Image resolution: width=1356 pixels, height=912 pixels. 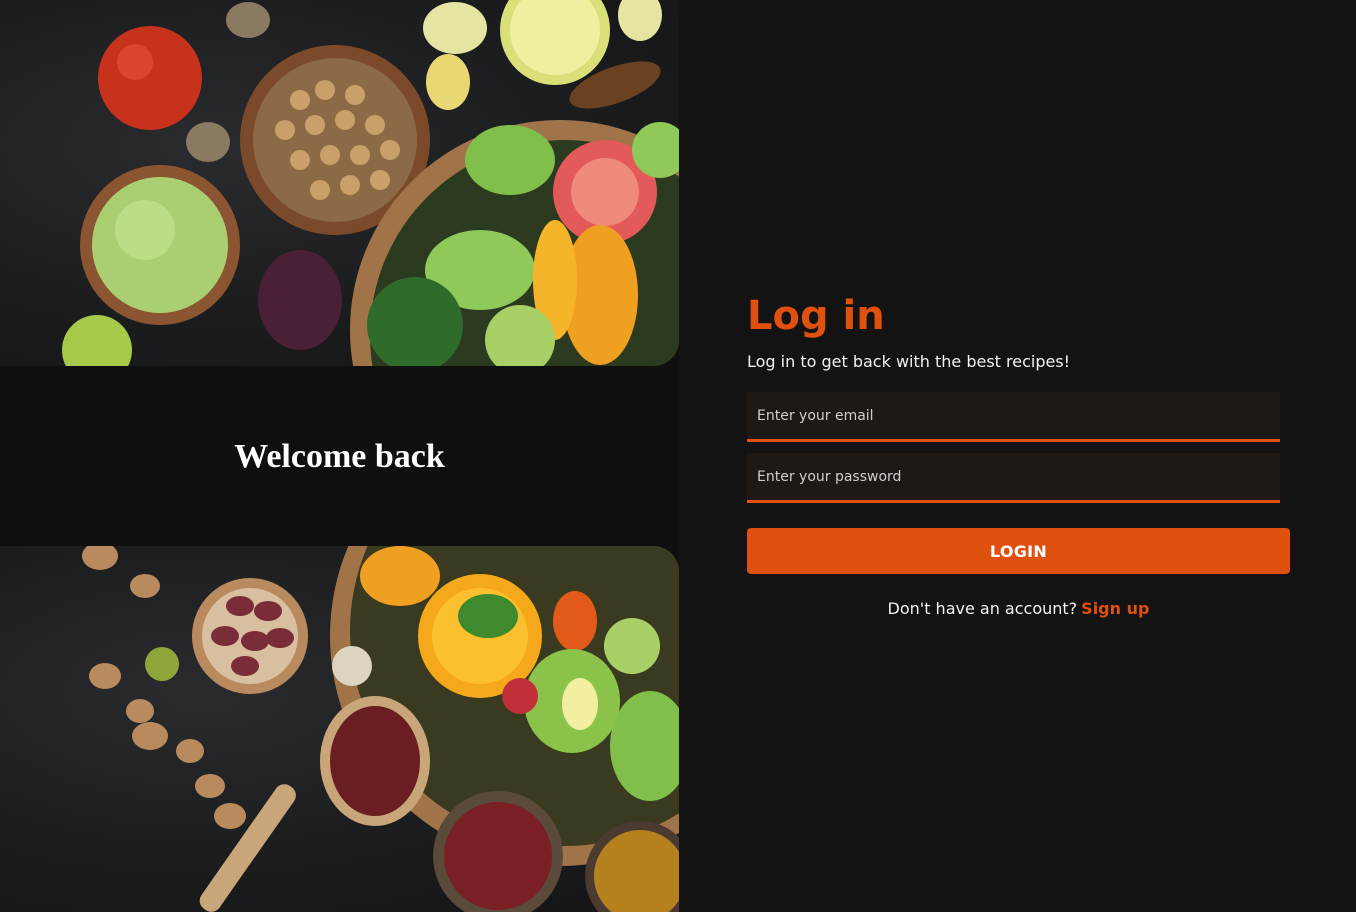 I want to click on login-heading: Log in, so click(x=816, y=316).